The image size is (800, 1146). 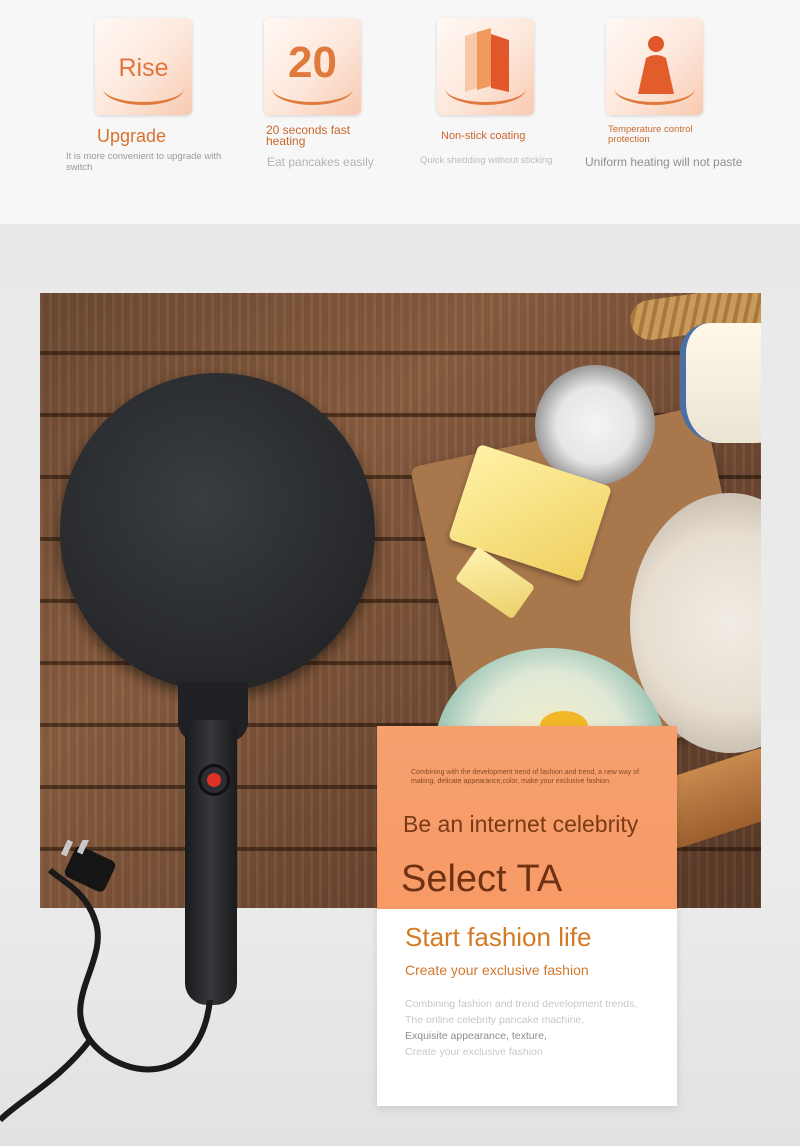 I want to click on promo-headline: Be an internet celebrity, so click(x=521, y=824).